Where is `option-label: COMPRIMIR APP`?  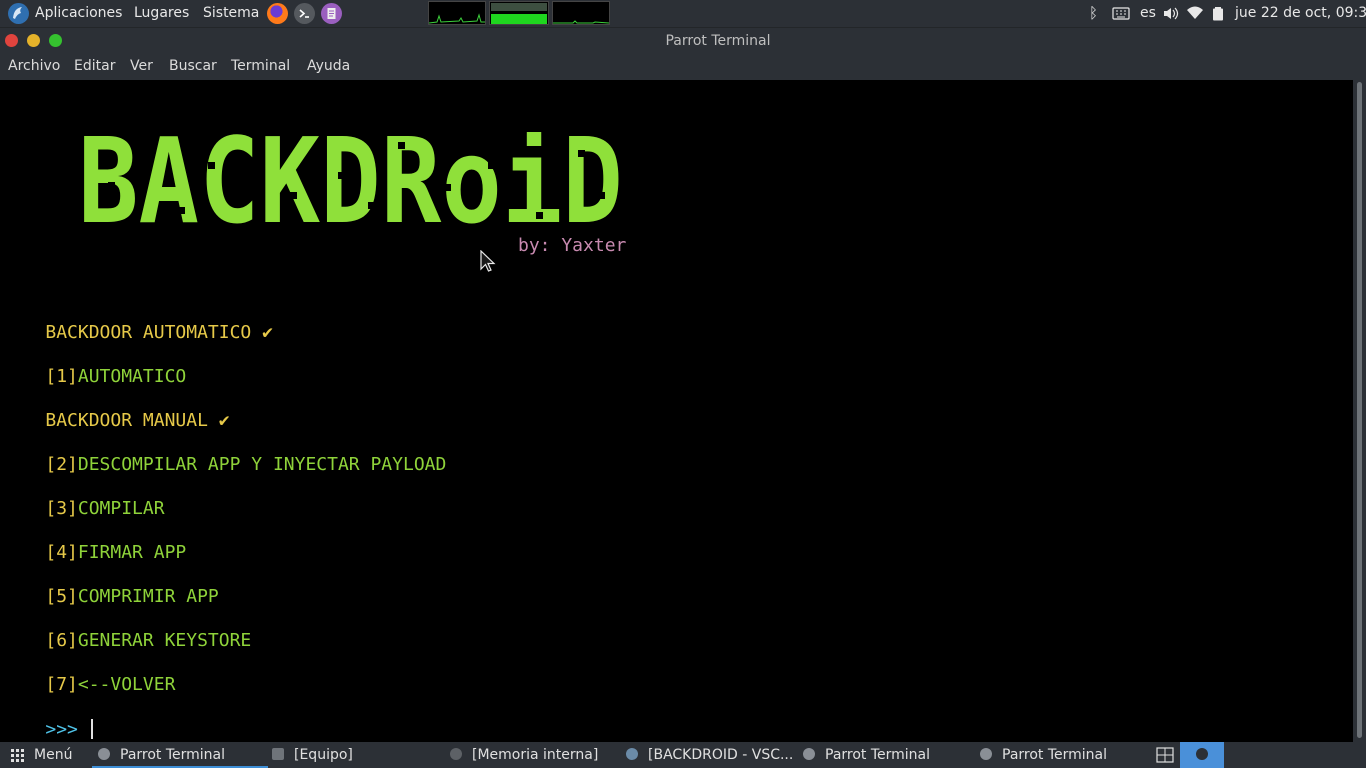
option-label: COMPRIMIR APP is located at coordinates (148, 596).